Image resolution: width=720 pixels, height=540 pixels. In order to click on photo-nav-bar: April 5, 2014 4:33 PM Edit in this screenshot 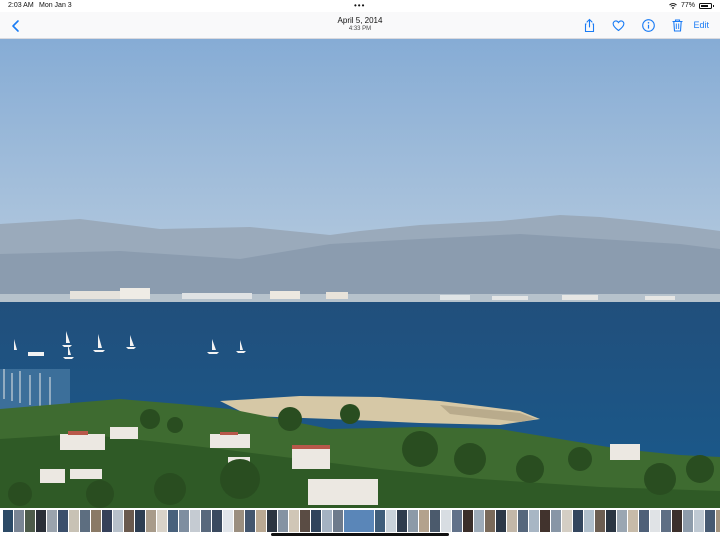, I will do `click(360, 25)`.